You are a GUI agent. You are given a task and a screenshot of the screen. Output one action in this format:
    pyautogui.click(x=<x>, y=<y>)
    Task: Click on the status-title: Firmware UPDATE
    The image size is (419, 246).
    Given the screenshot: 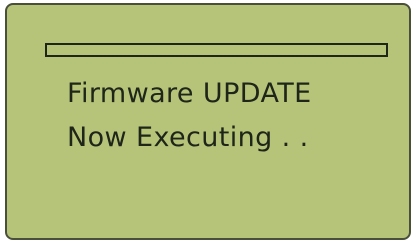 What is the action you would take?
    pyautogui.click(x=189, y=93)
    